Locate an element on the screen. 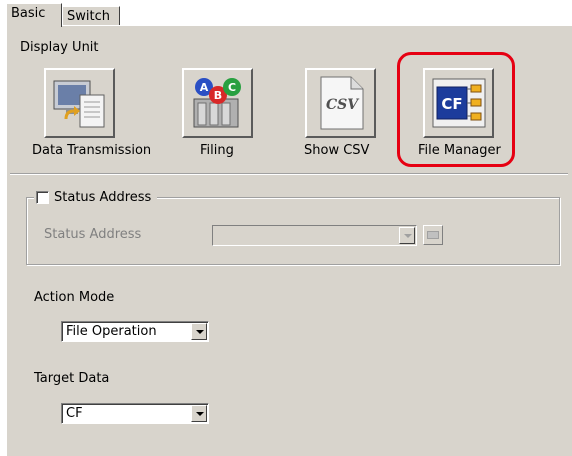  data-transmission-button is located at coordinates (79, 103).